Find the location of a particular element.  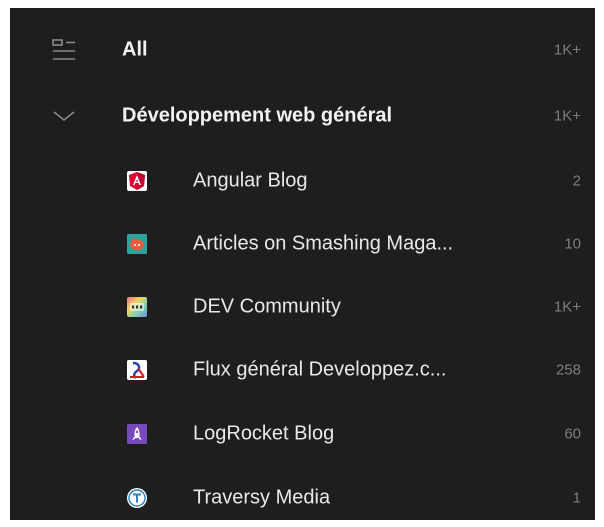

list-filter-icon is located at coordinates (64, 50).